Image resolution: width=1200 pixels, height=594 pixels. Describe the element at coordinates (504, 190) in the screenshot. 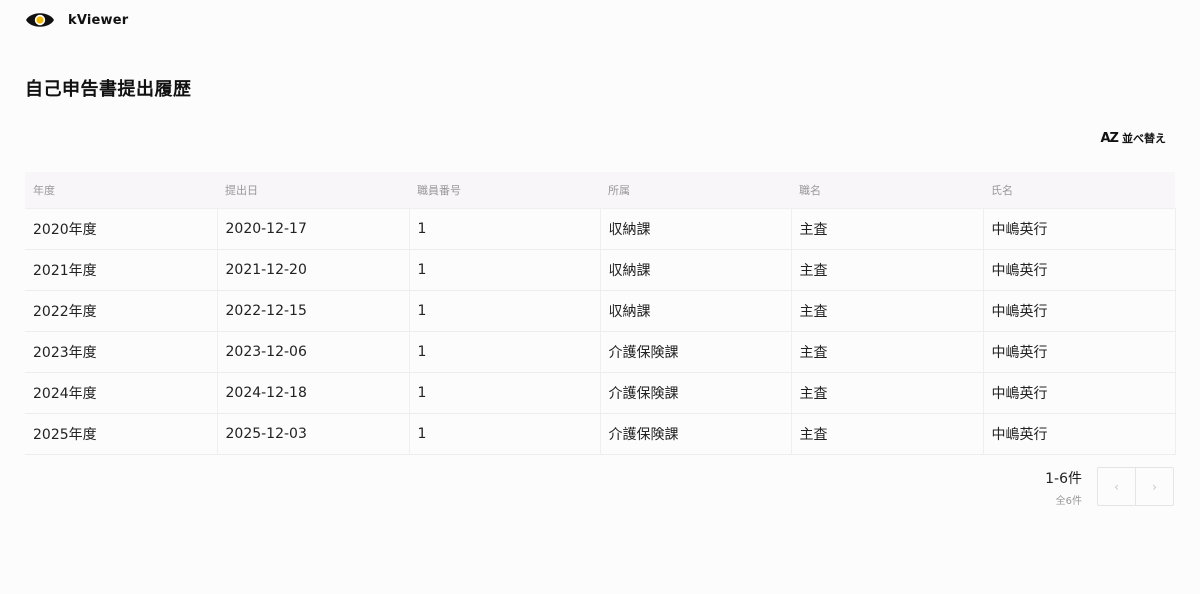

I see `column-header-employee-number: 職員番号` at that location.